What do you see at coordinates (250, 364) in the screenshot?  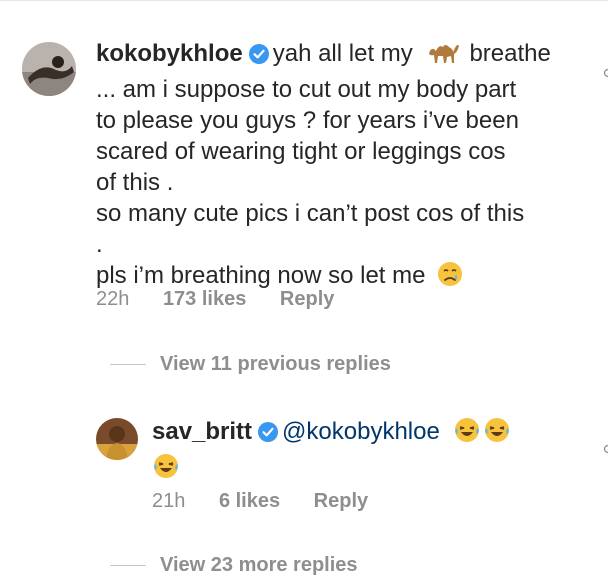 I see `view-previous-replies: View 11 previous replies` at bounding box center [250, 364].